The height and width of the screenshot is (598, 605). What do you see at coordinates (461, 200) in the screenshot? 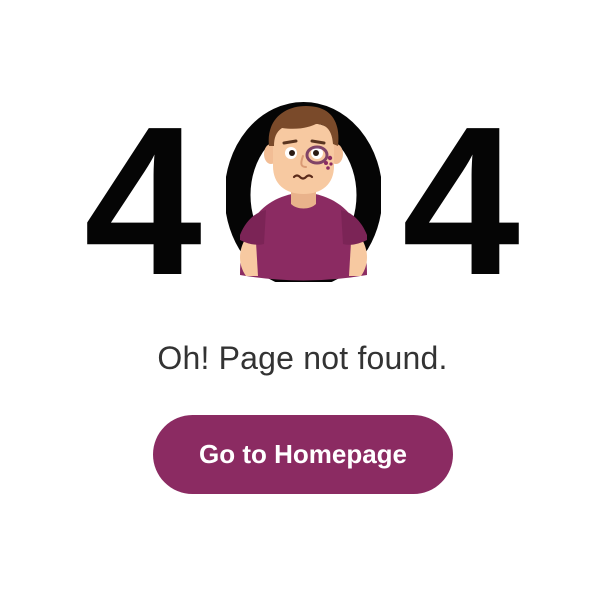
I see `error-digit-right: 4` at bounding box center [461, 200].